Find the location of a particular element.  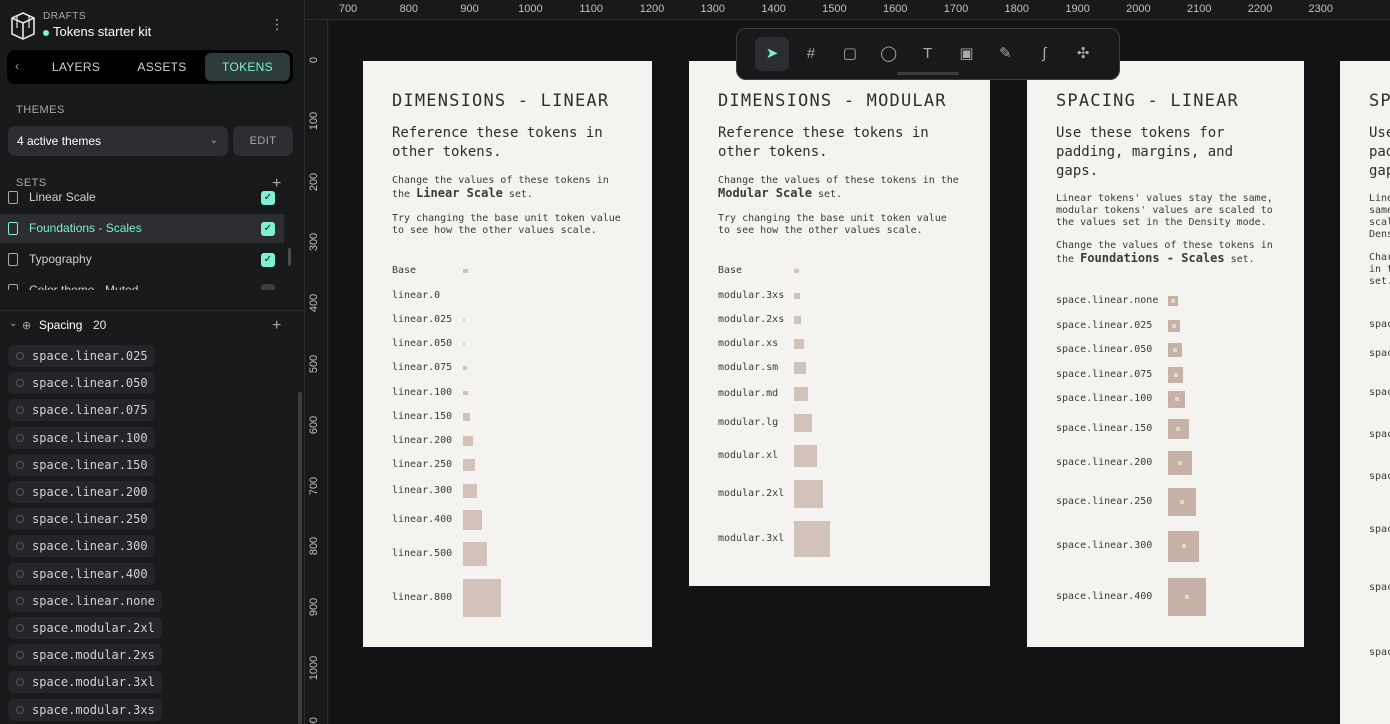

token-pill-label: space.linear.400 is located at coordinates (90, 573).